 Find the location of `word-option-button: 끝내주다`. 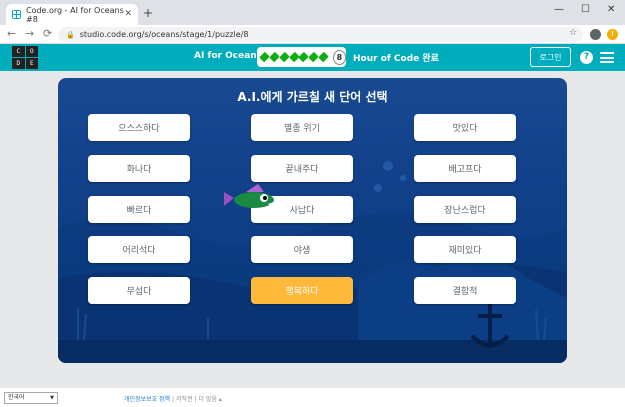

word-option-button: 끝내주다 is located at coordinates (302, 168).